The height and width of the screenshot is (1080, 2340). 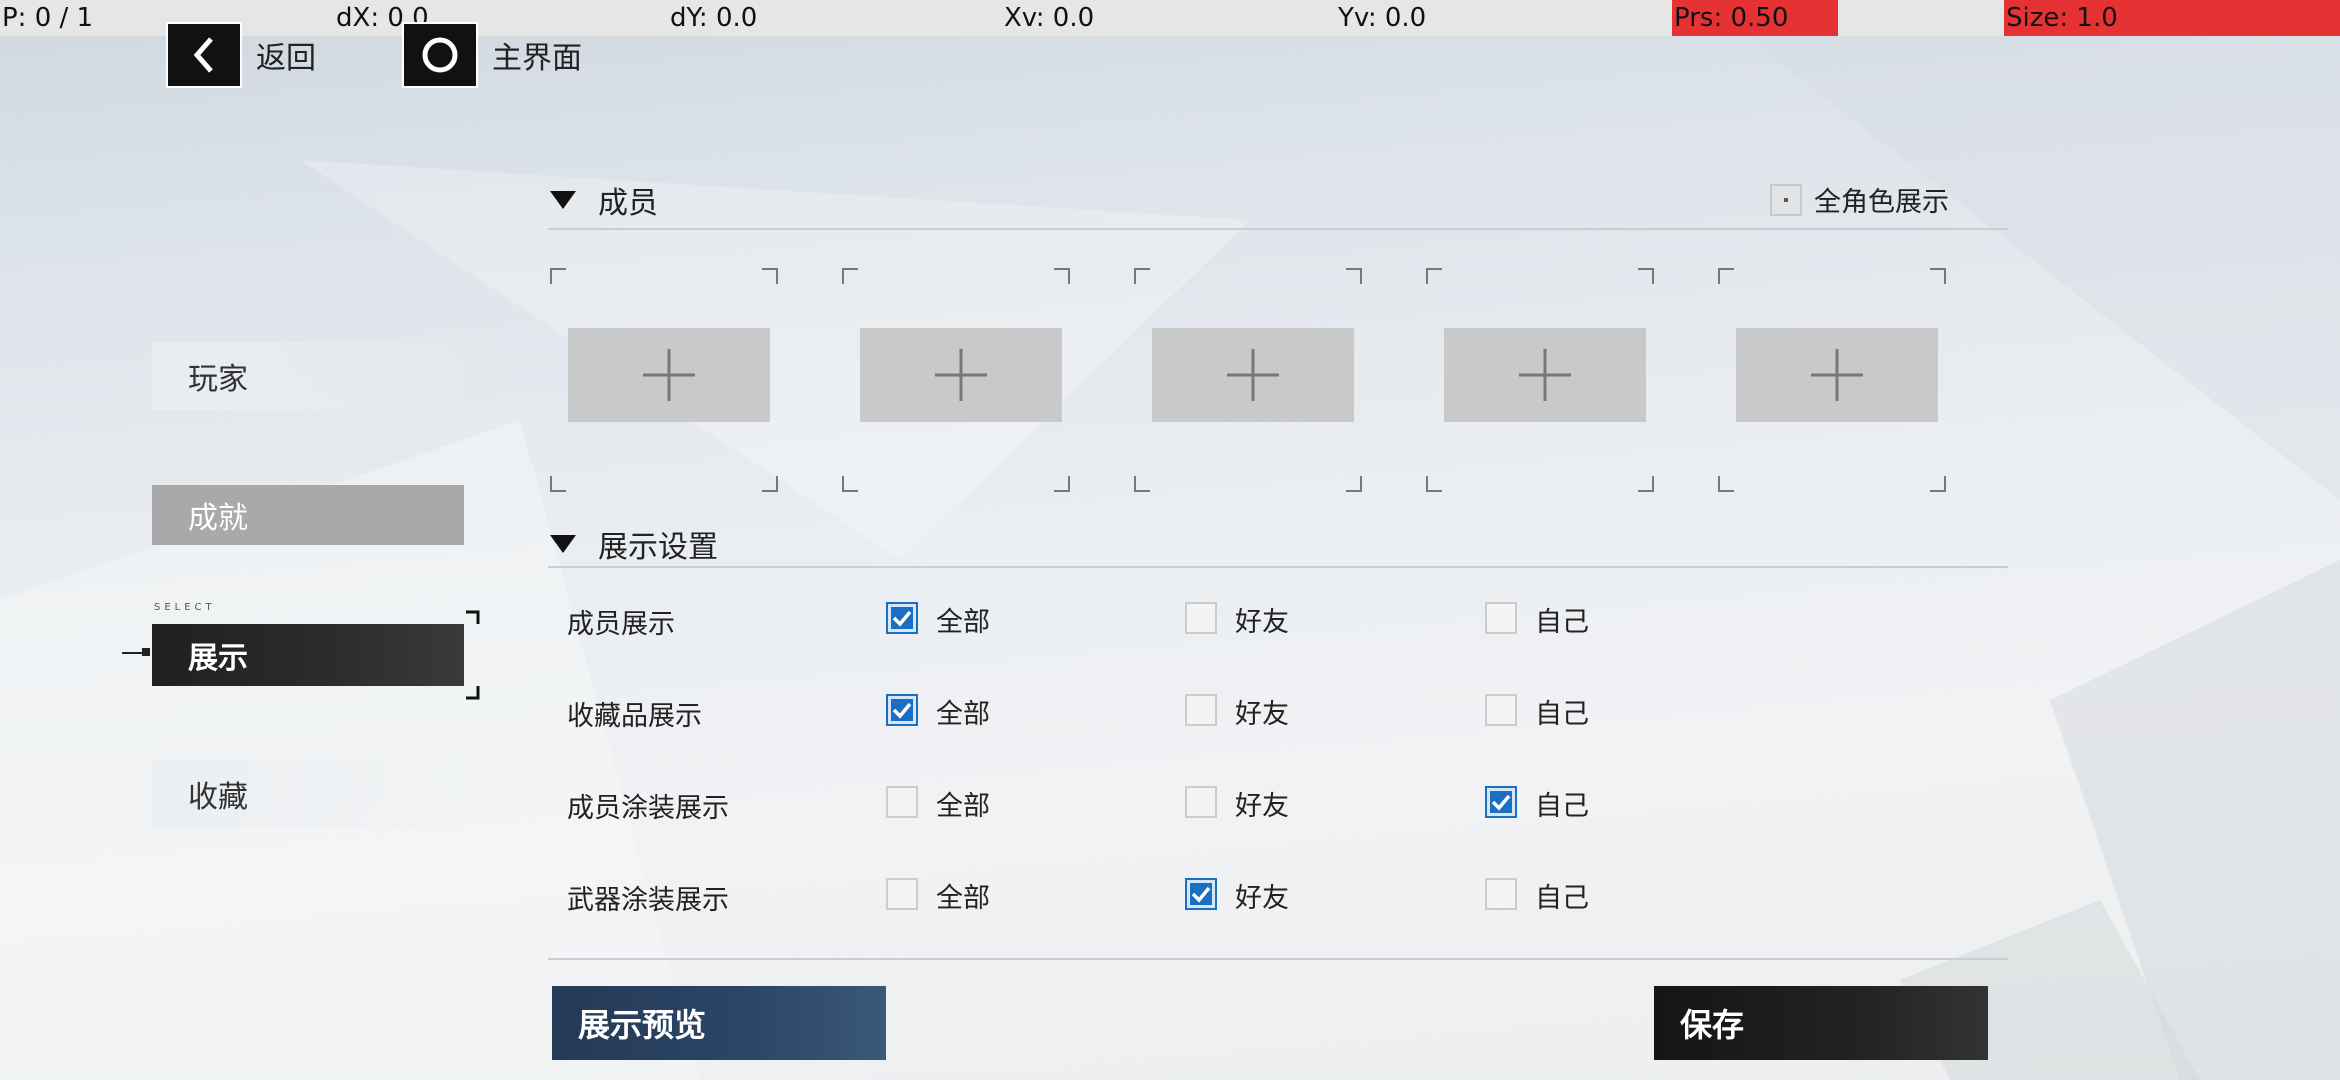 I want to click on sidebar-item-label: 展示, so click(x=218, y=658).